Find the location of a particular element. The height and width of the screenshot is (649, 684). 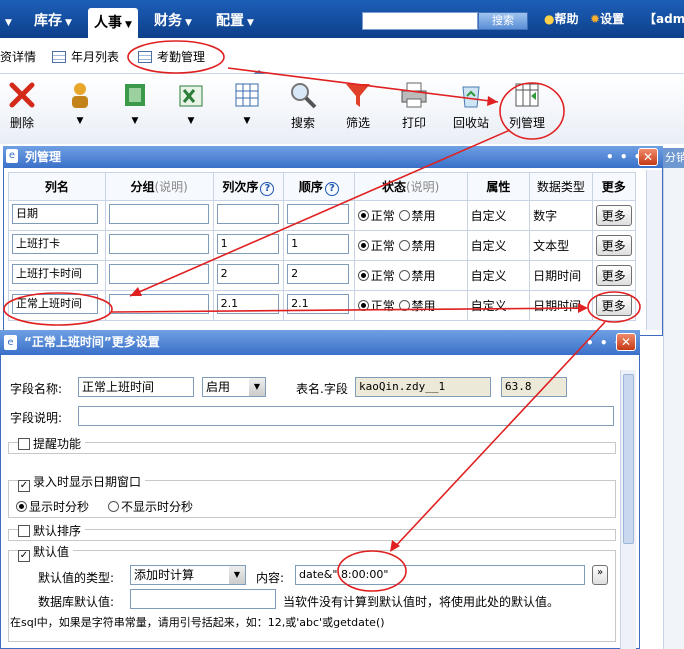

recycle-bin-icon is located at coordinates (471, 97).